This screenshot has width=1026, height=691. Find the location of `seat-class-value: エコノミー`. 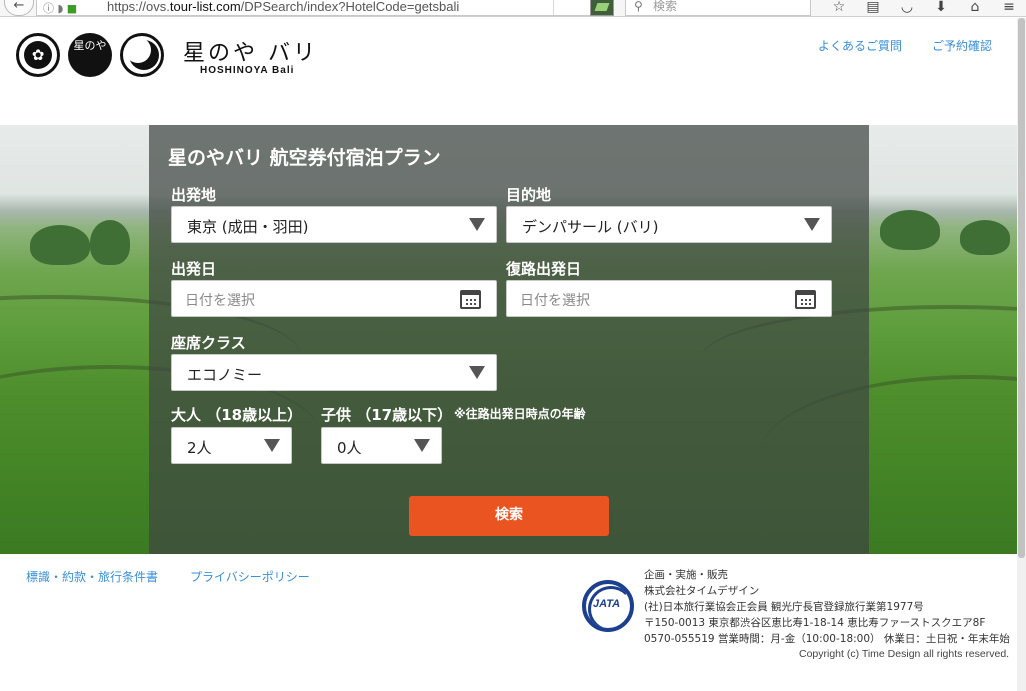

seat-class-value: エコノミー is located at coordinates (225, 375).